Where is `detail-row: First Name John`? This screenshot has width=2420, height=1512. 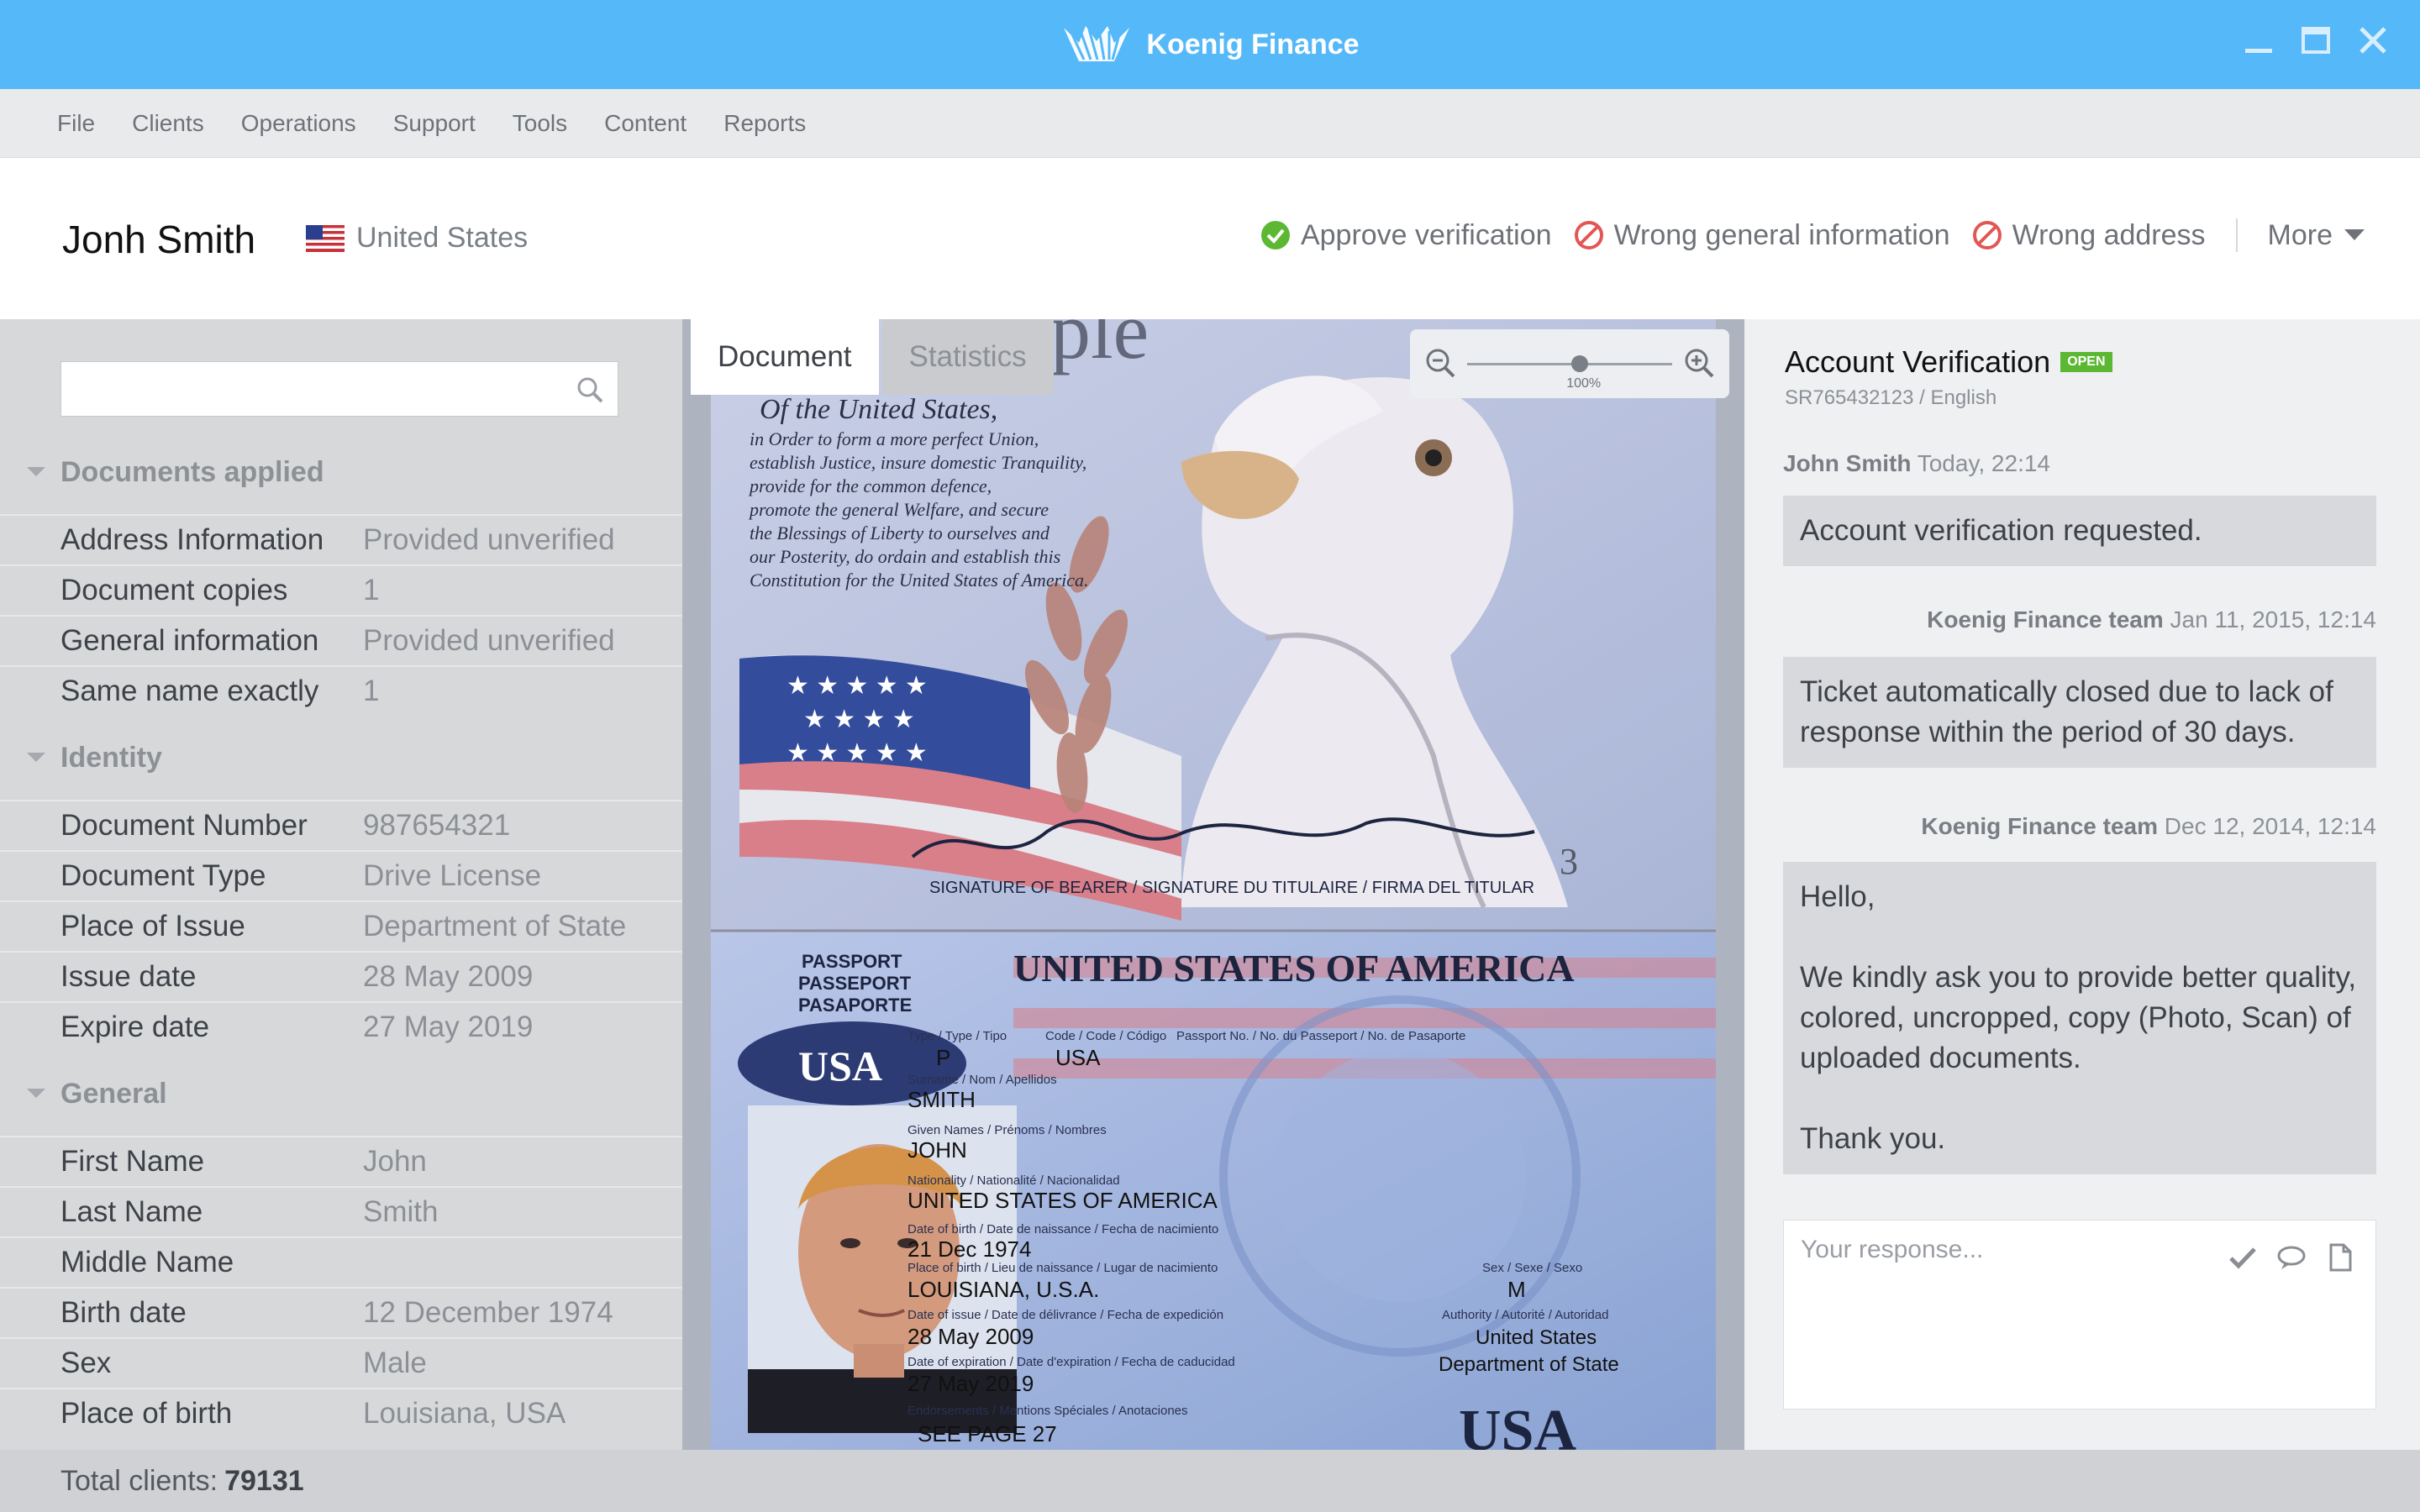
detail-row: First Name John is located at coordinates (341, 1161).